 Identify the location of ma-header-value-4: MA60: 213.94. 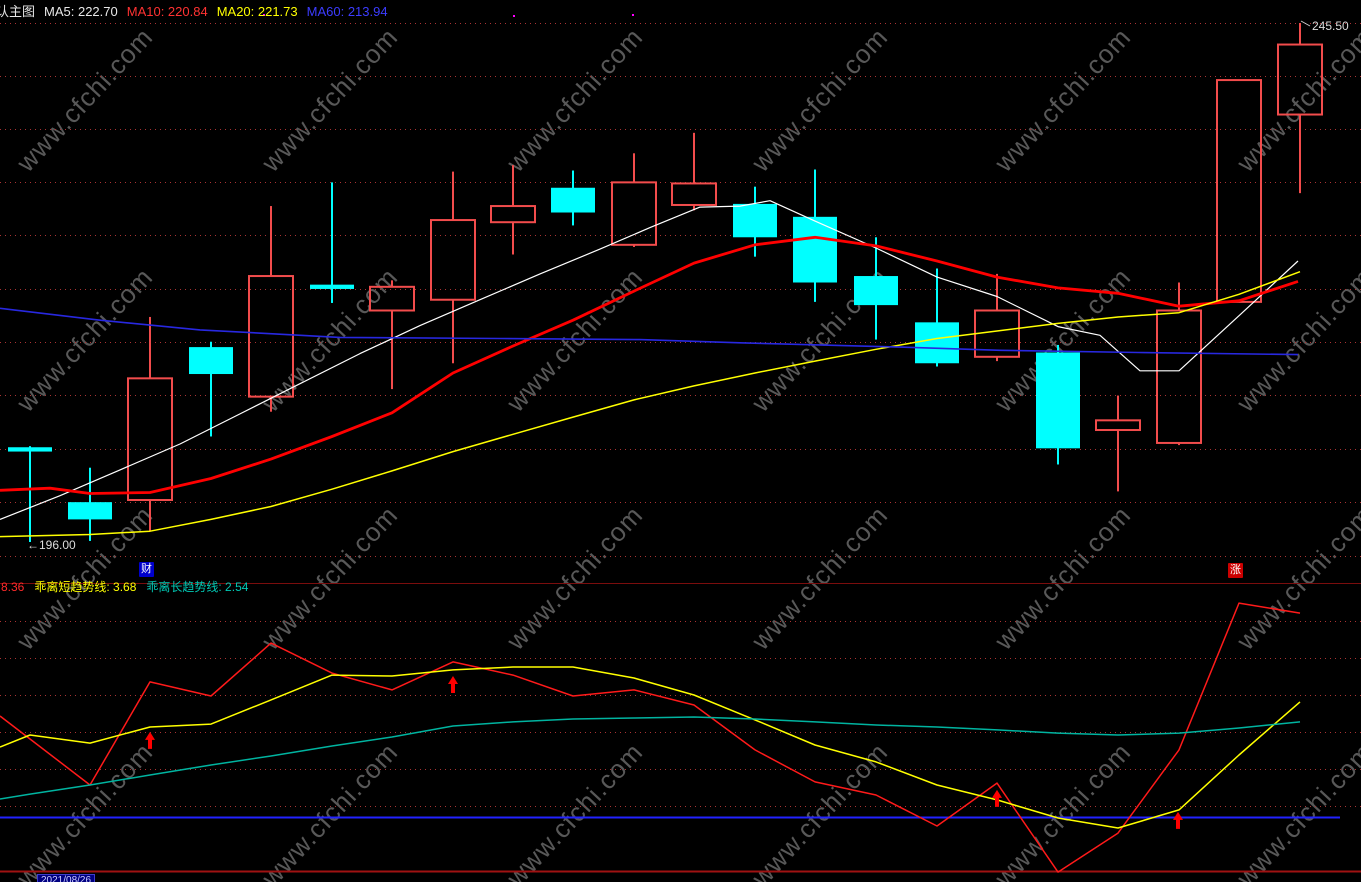
(347, 11).